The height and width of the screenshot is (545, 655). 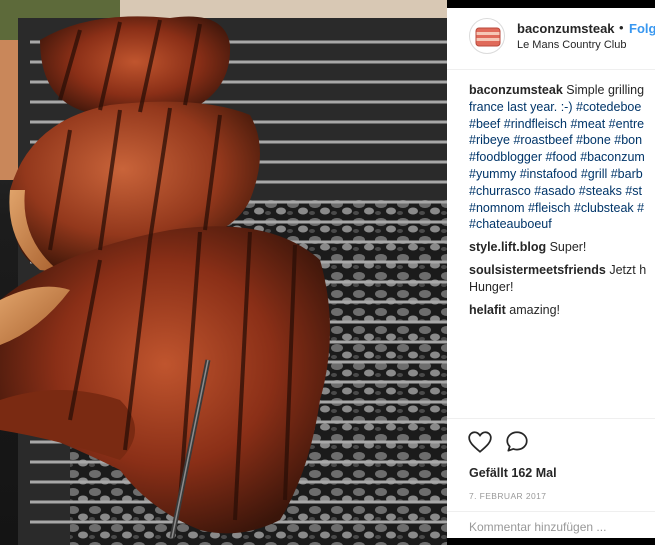 I want to click on caption-username: baconzumsteak, so click(x=516, y=90).